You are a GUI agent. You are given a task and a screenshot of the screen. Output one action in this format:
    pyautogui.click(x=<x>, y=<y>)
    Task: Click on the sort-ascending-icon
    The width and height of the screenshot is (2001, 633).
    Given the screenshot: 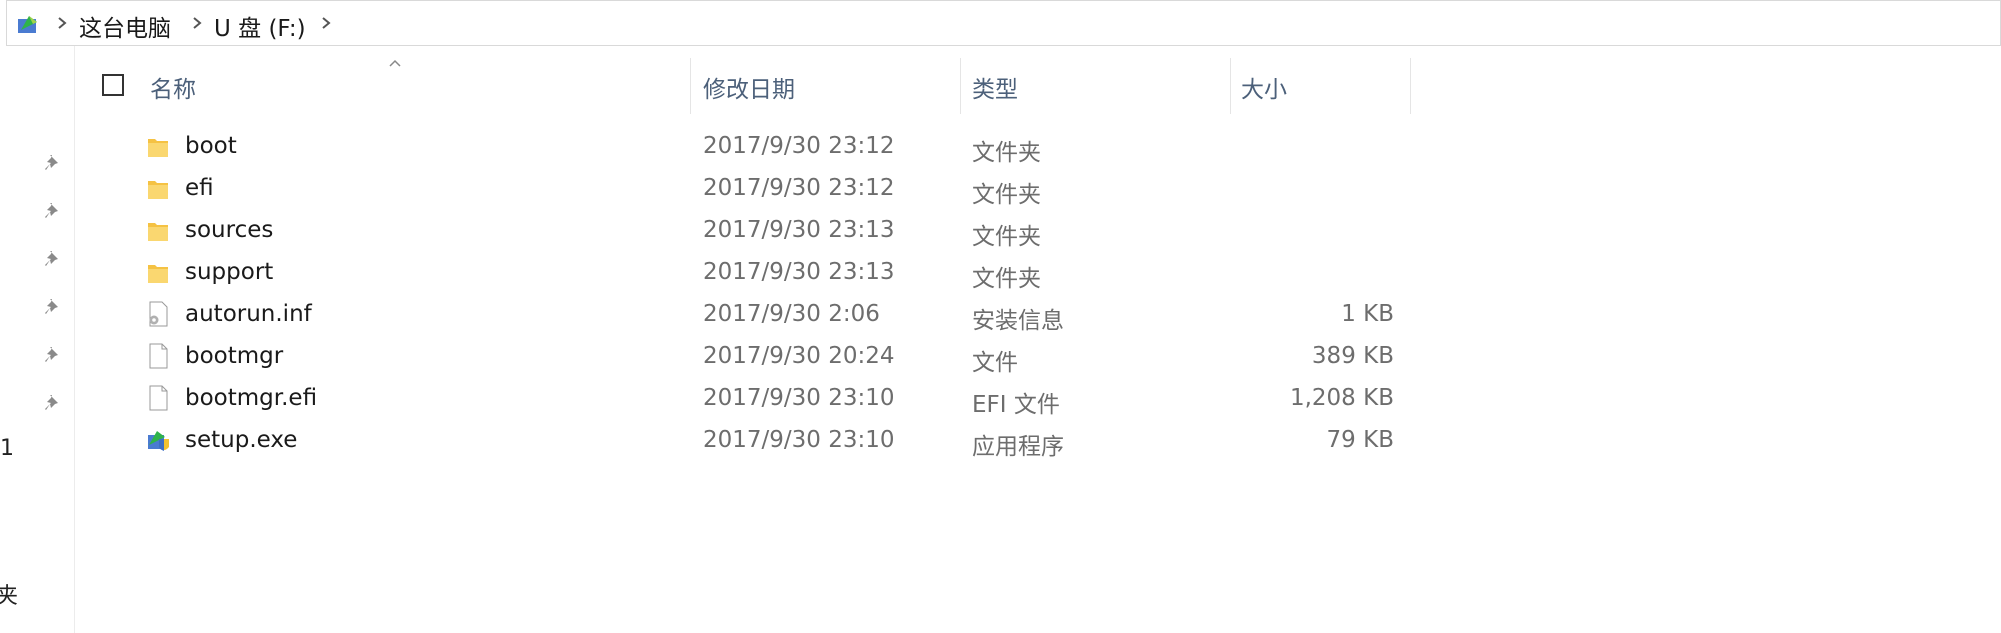 What is the action you would take?
    pyautogui.click(x=395, y=63)
    